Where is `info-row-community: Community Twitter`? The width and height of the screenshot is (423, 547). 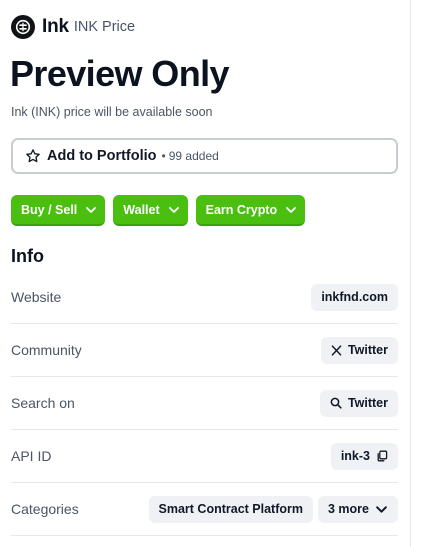 info-row-community: Community Twitter is located at coordinates (204, 350).